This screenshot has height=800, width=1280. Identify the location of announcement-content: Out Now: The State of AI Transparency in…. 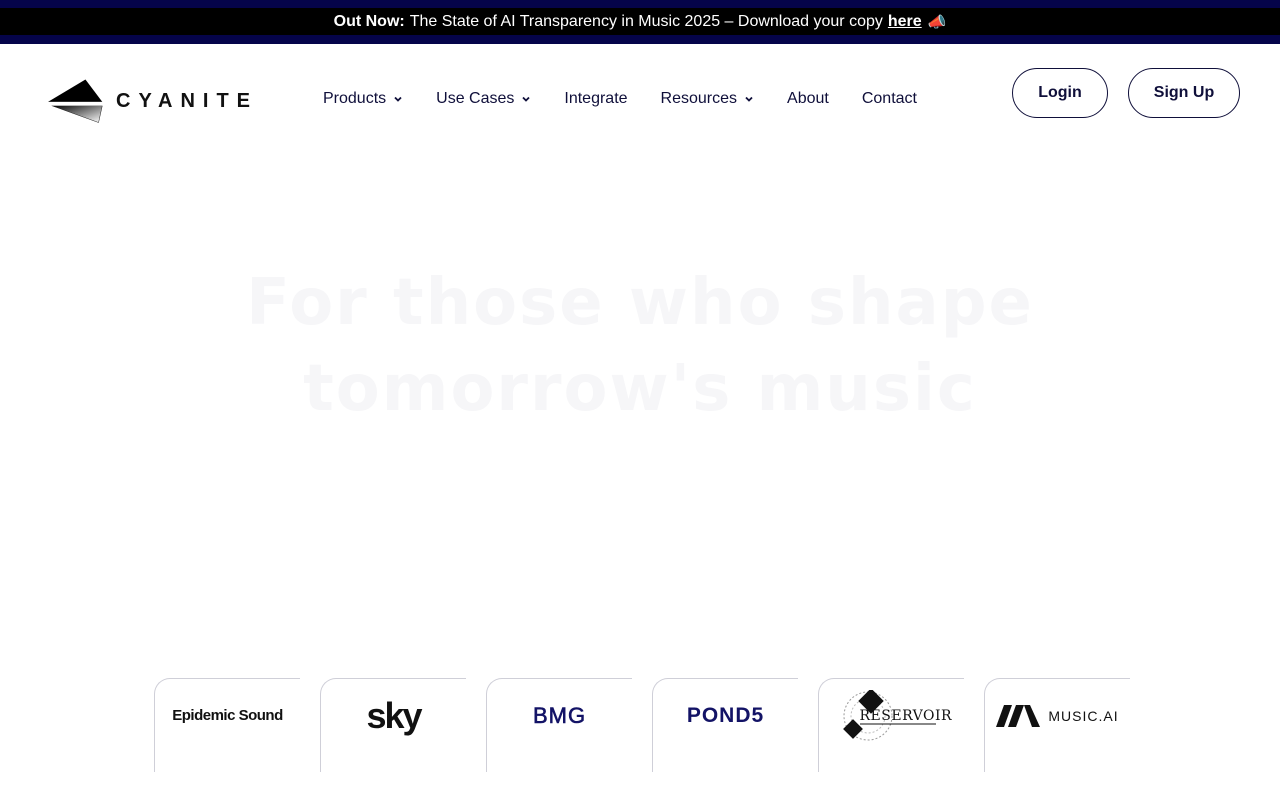
(640, 21).